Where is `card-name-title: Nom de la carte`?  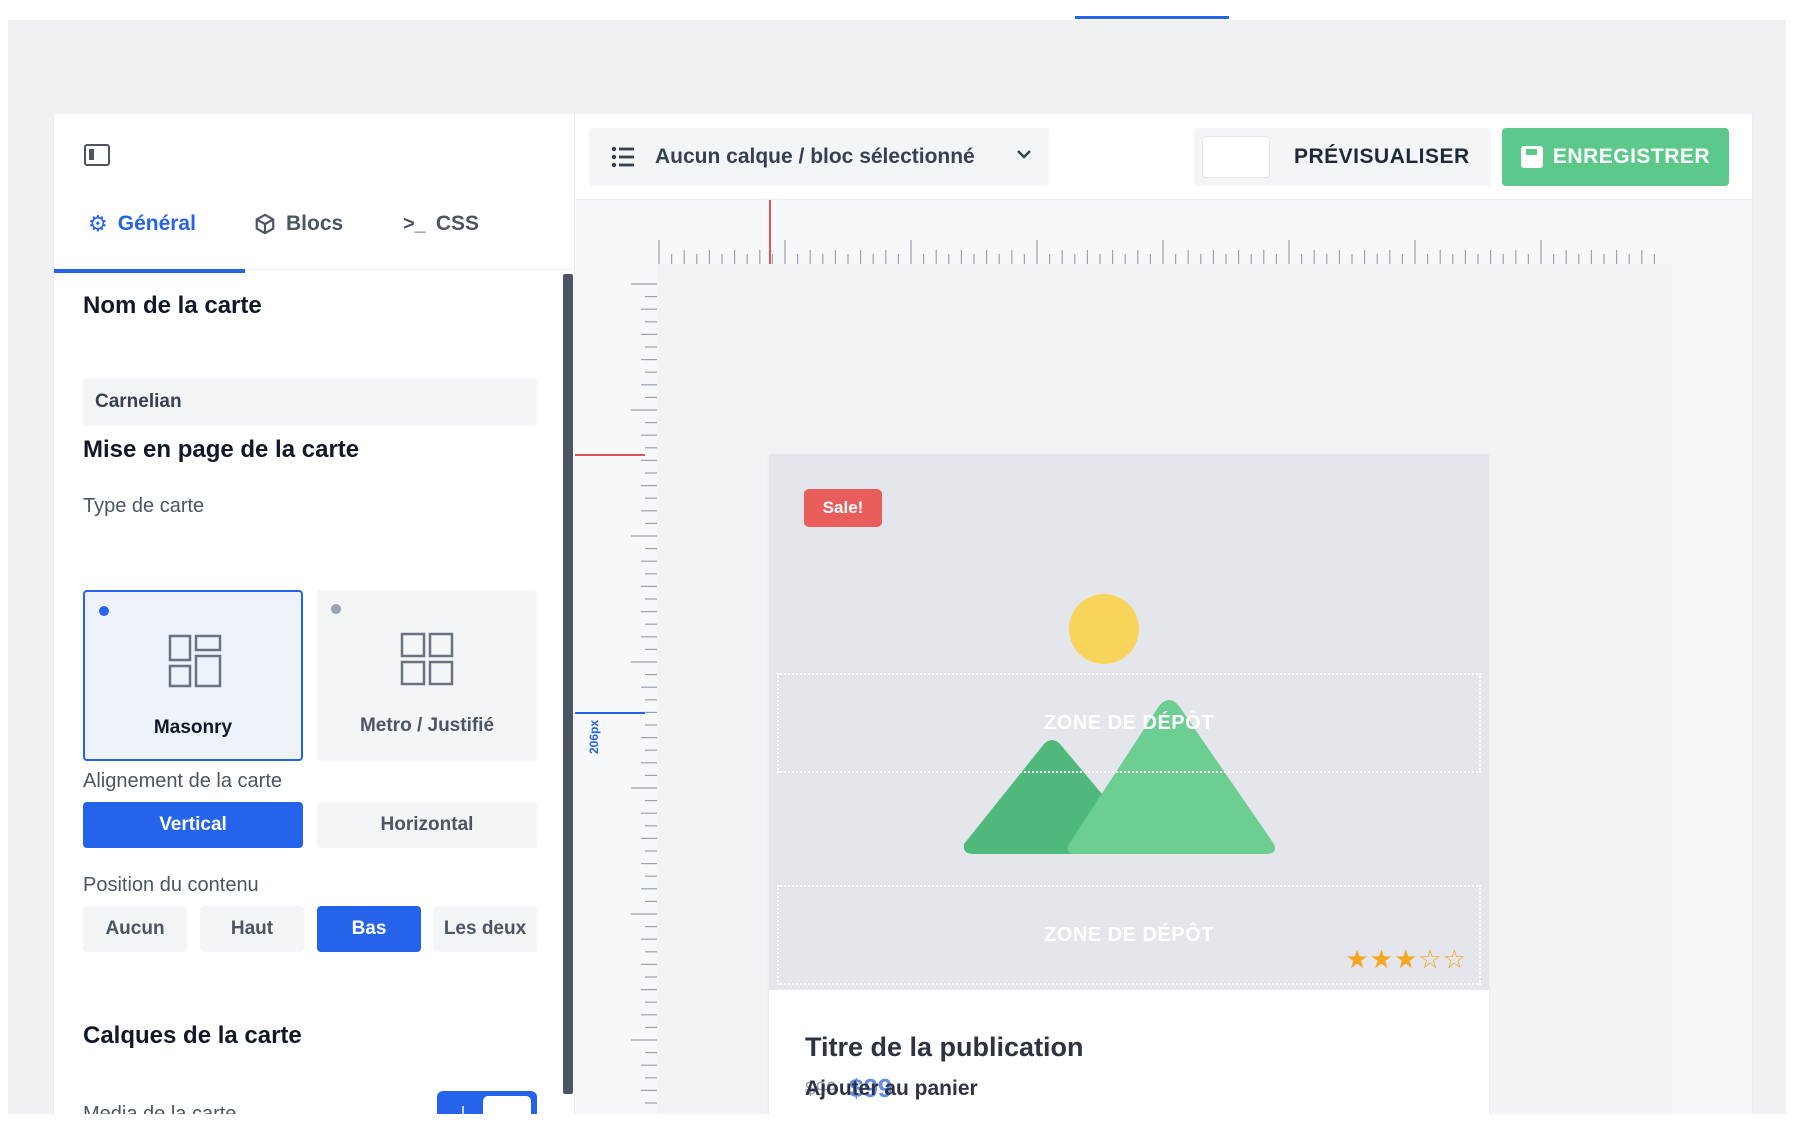 card-name-title: Nom de la carte is located at coordinates (172, 305).